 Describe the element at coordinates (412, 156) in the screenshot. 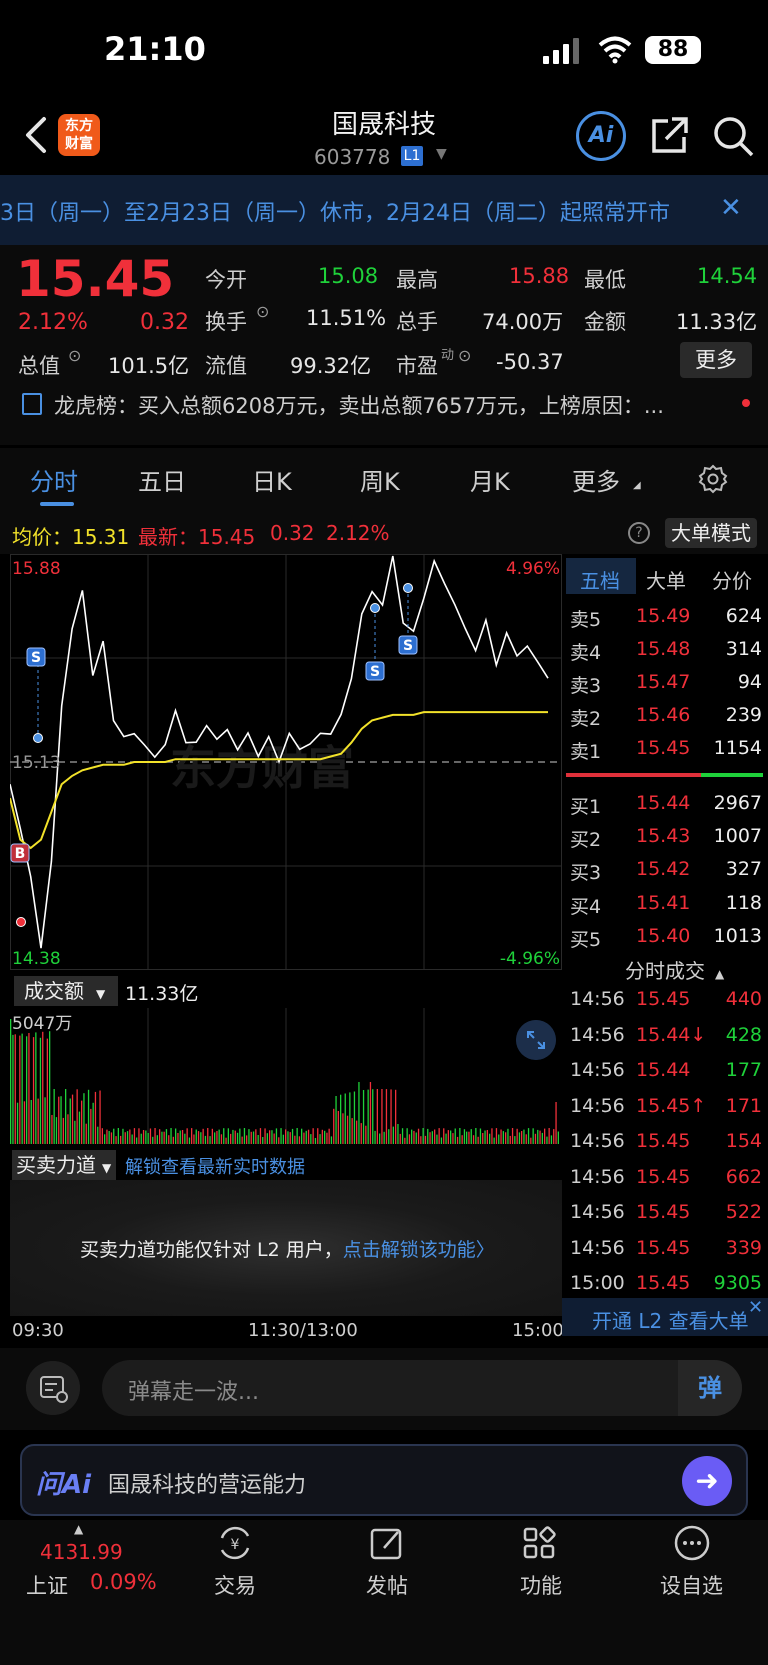

I see `level-badge: L1` at that location.